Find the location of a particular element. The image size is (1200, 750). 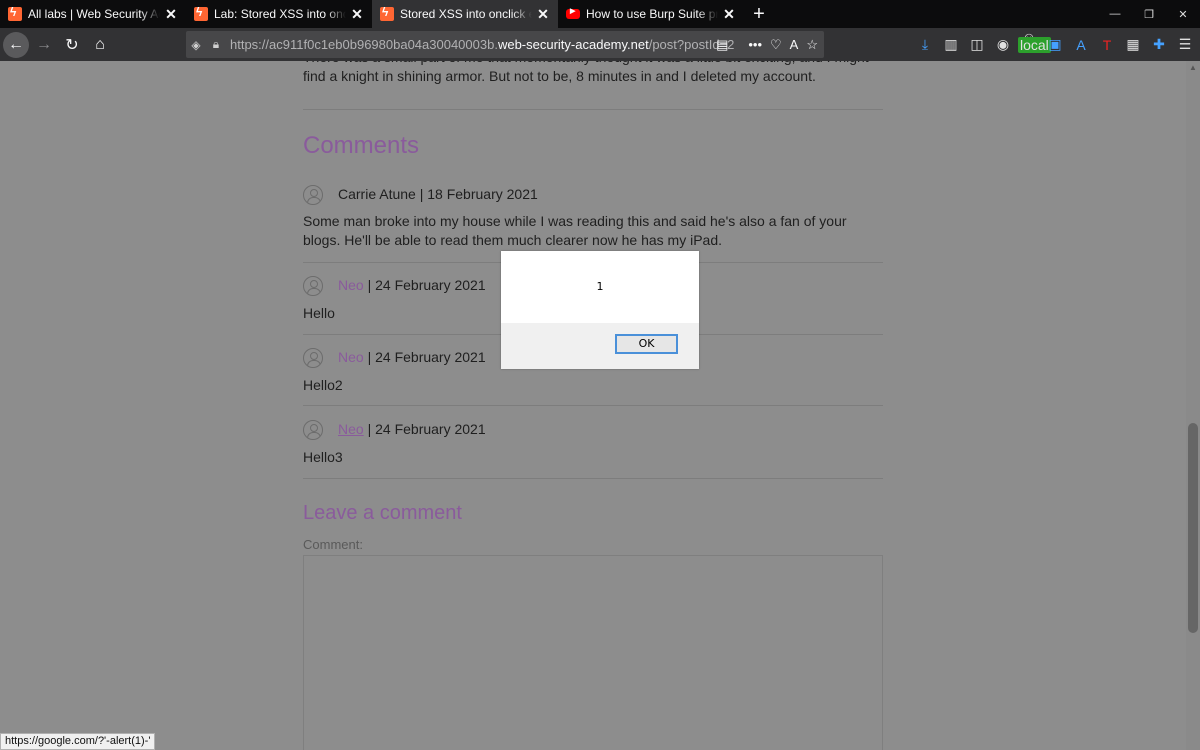

tab-burp-projects: How to use Burp Suite projects ✕ is located at coordinates (651, 14).